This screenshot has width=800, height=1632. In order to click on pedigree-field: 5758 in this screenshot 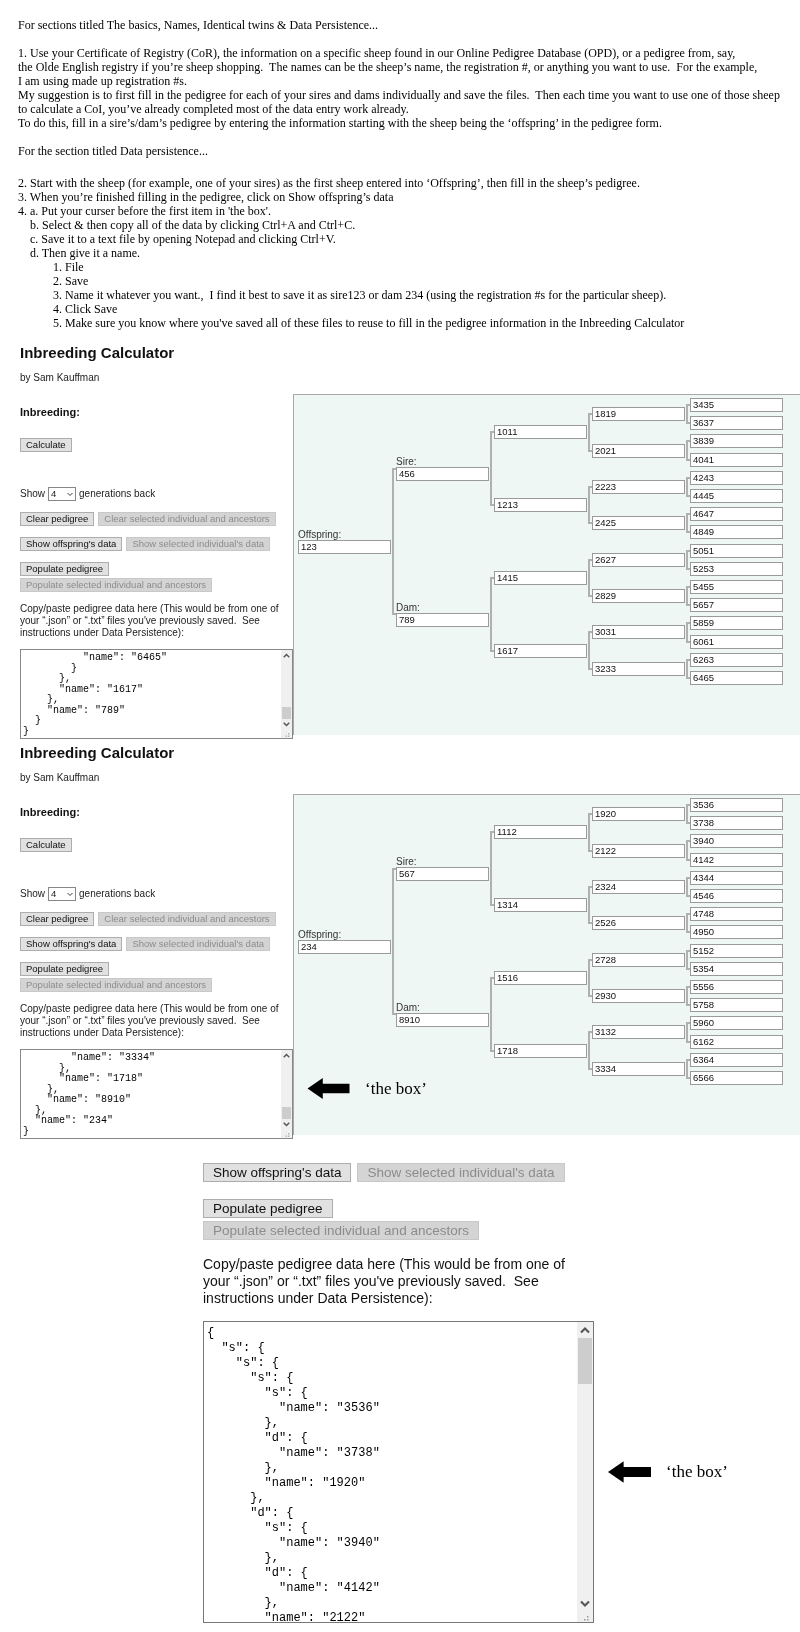, I will do `click(736, 1005)`.